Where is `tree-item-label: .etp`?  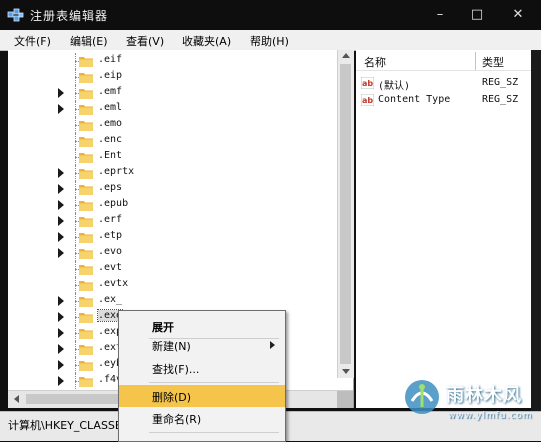 tree-item-label: .etp is located at coordinates (110, 235).